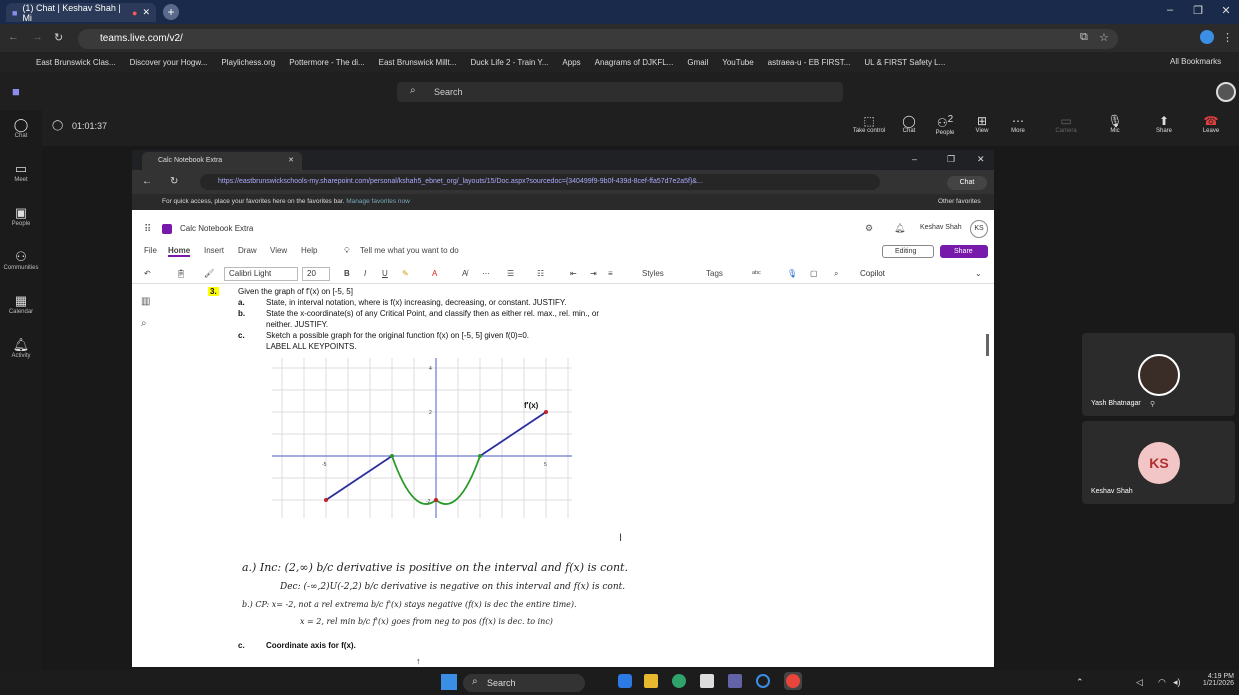  Describe the element at coordinates (707, 681) in the screenshot. I see `store-icon` at that location.